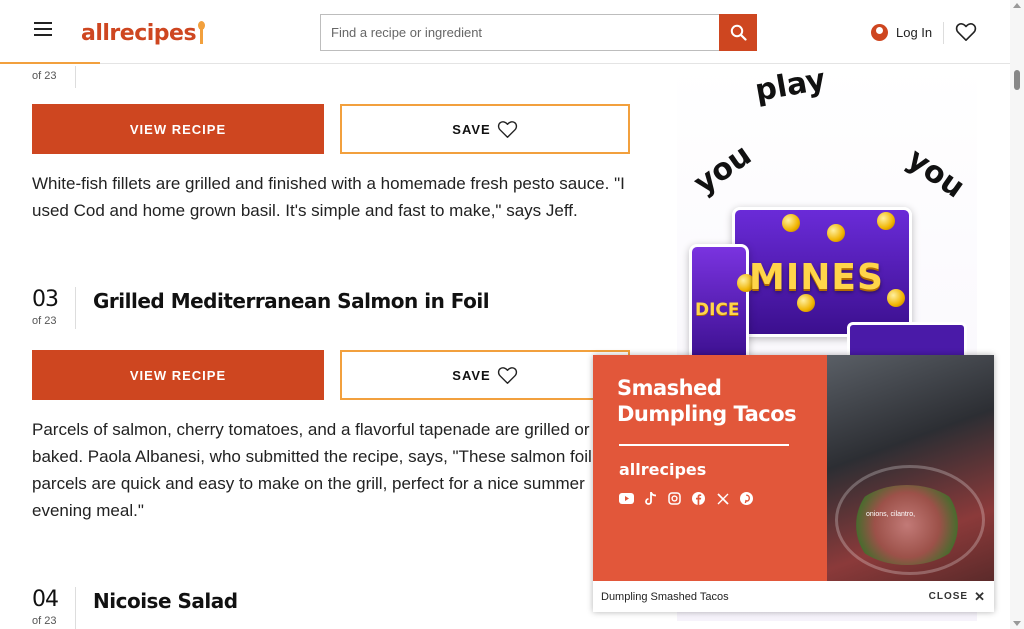 The width and height of the screenshot is (1024, 629). What do you see at coordinates (291, 301) in the screenshot?
I see `recipe-title: Grilled Mediterranean Salmon in Foil` at bounding box center [291, 301].